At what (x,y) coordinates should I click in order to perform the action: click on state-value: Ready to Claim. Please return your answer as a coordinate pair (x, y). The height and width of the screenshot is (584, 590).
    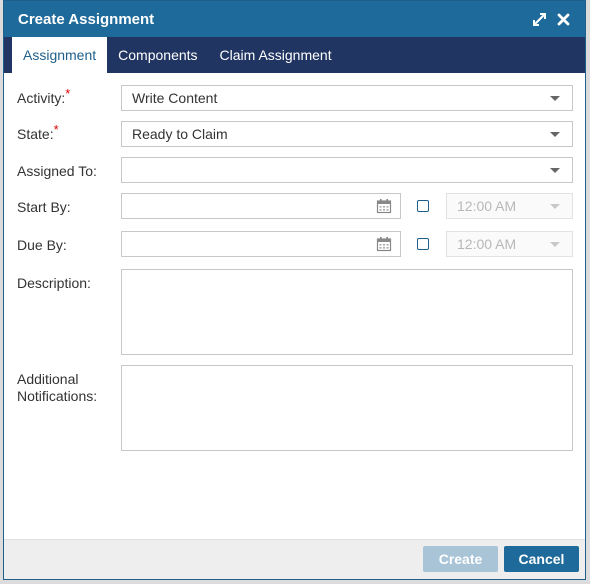
    Looking at the image, I should click on (180, 134).